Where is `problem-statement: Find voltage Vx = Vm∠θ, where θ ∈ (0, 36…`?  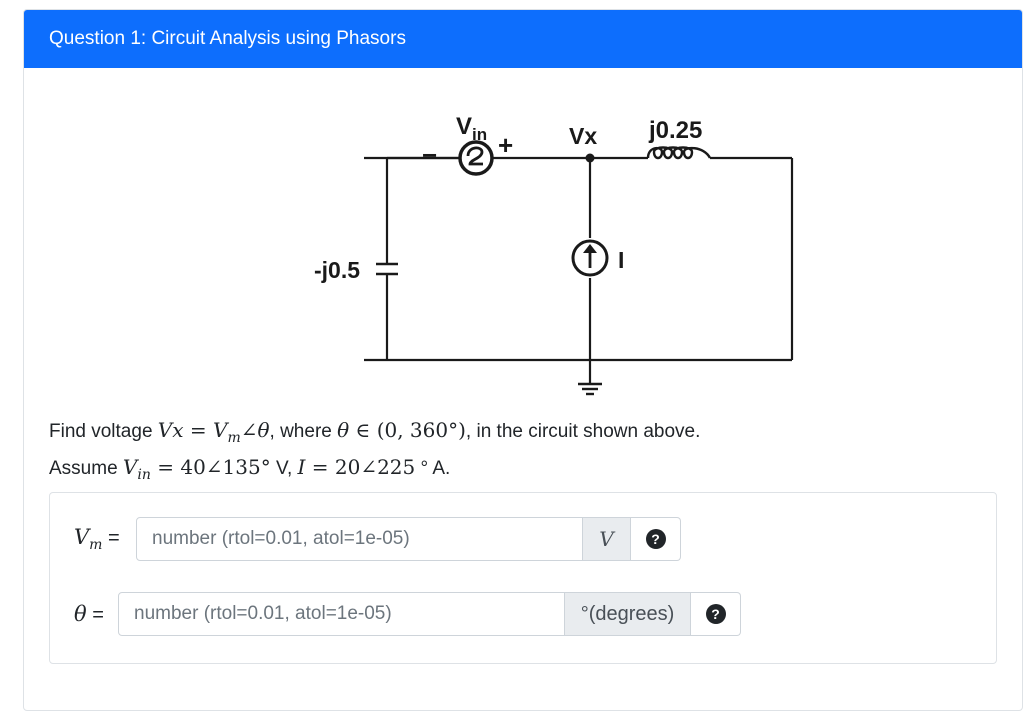 problem-statement: Find voltage Vx = Vm∠θ, where θ ∈ (0, 36… is located at coordinates (374, 453).